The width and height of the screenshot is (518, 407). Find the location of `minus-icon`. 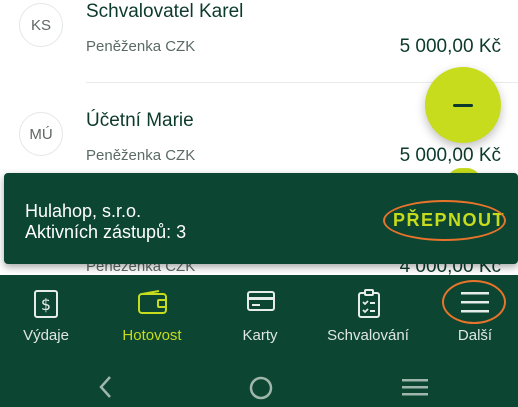

minus-icon is located at coordinates (463, 105).